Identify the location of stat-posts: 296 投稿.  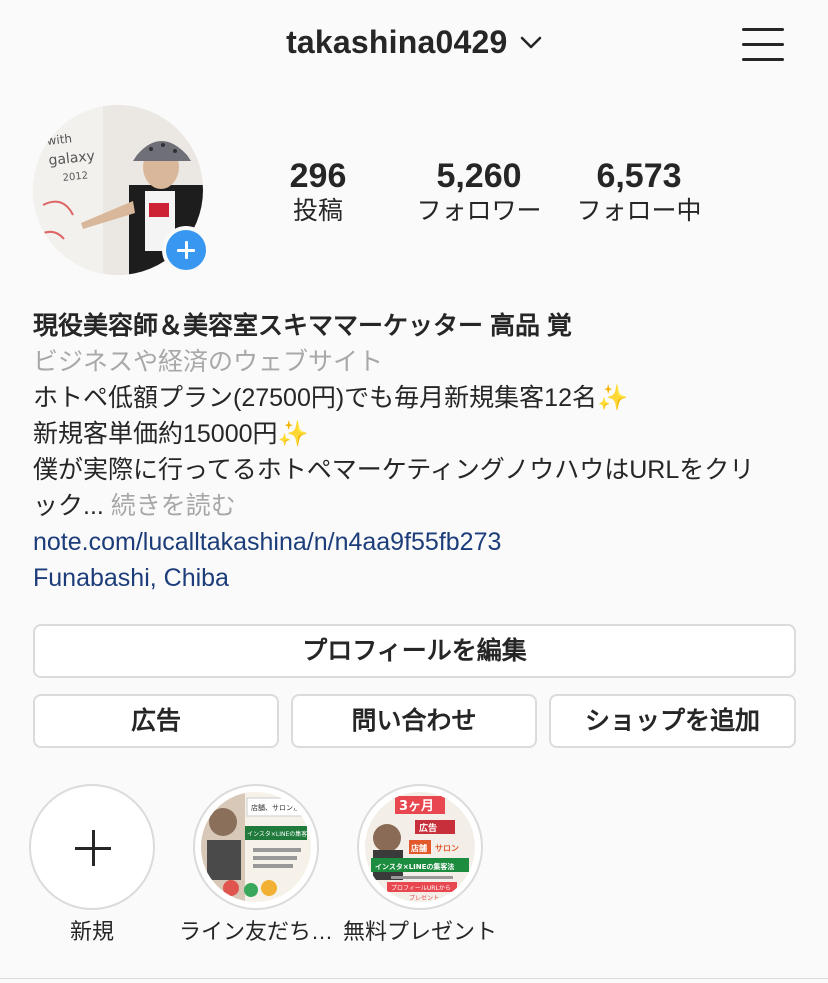
(318, 192).